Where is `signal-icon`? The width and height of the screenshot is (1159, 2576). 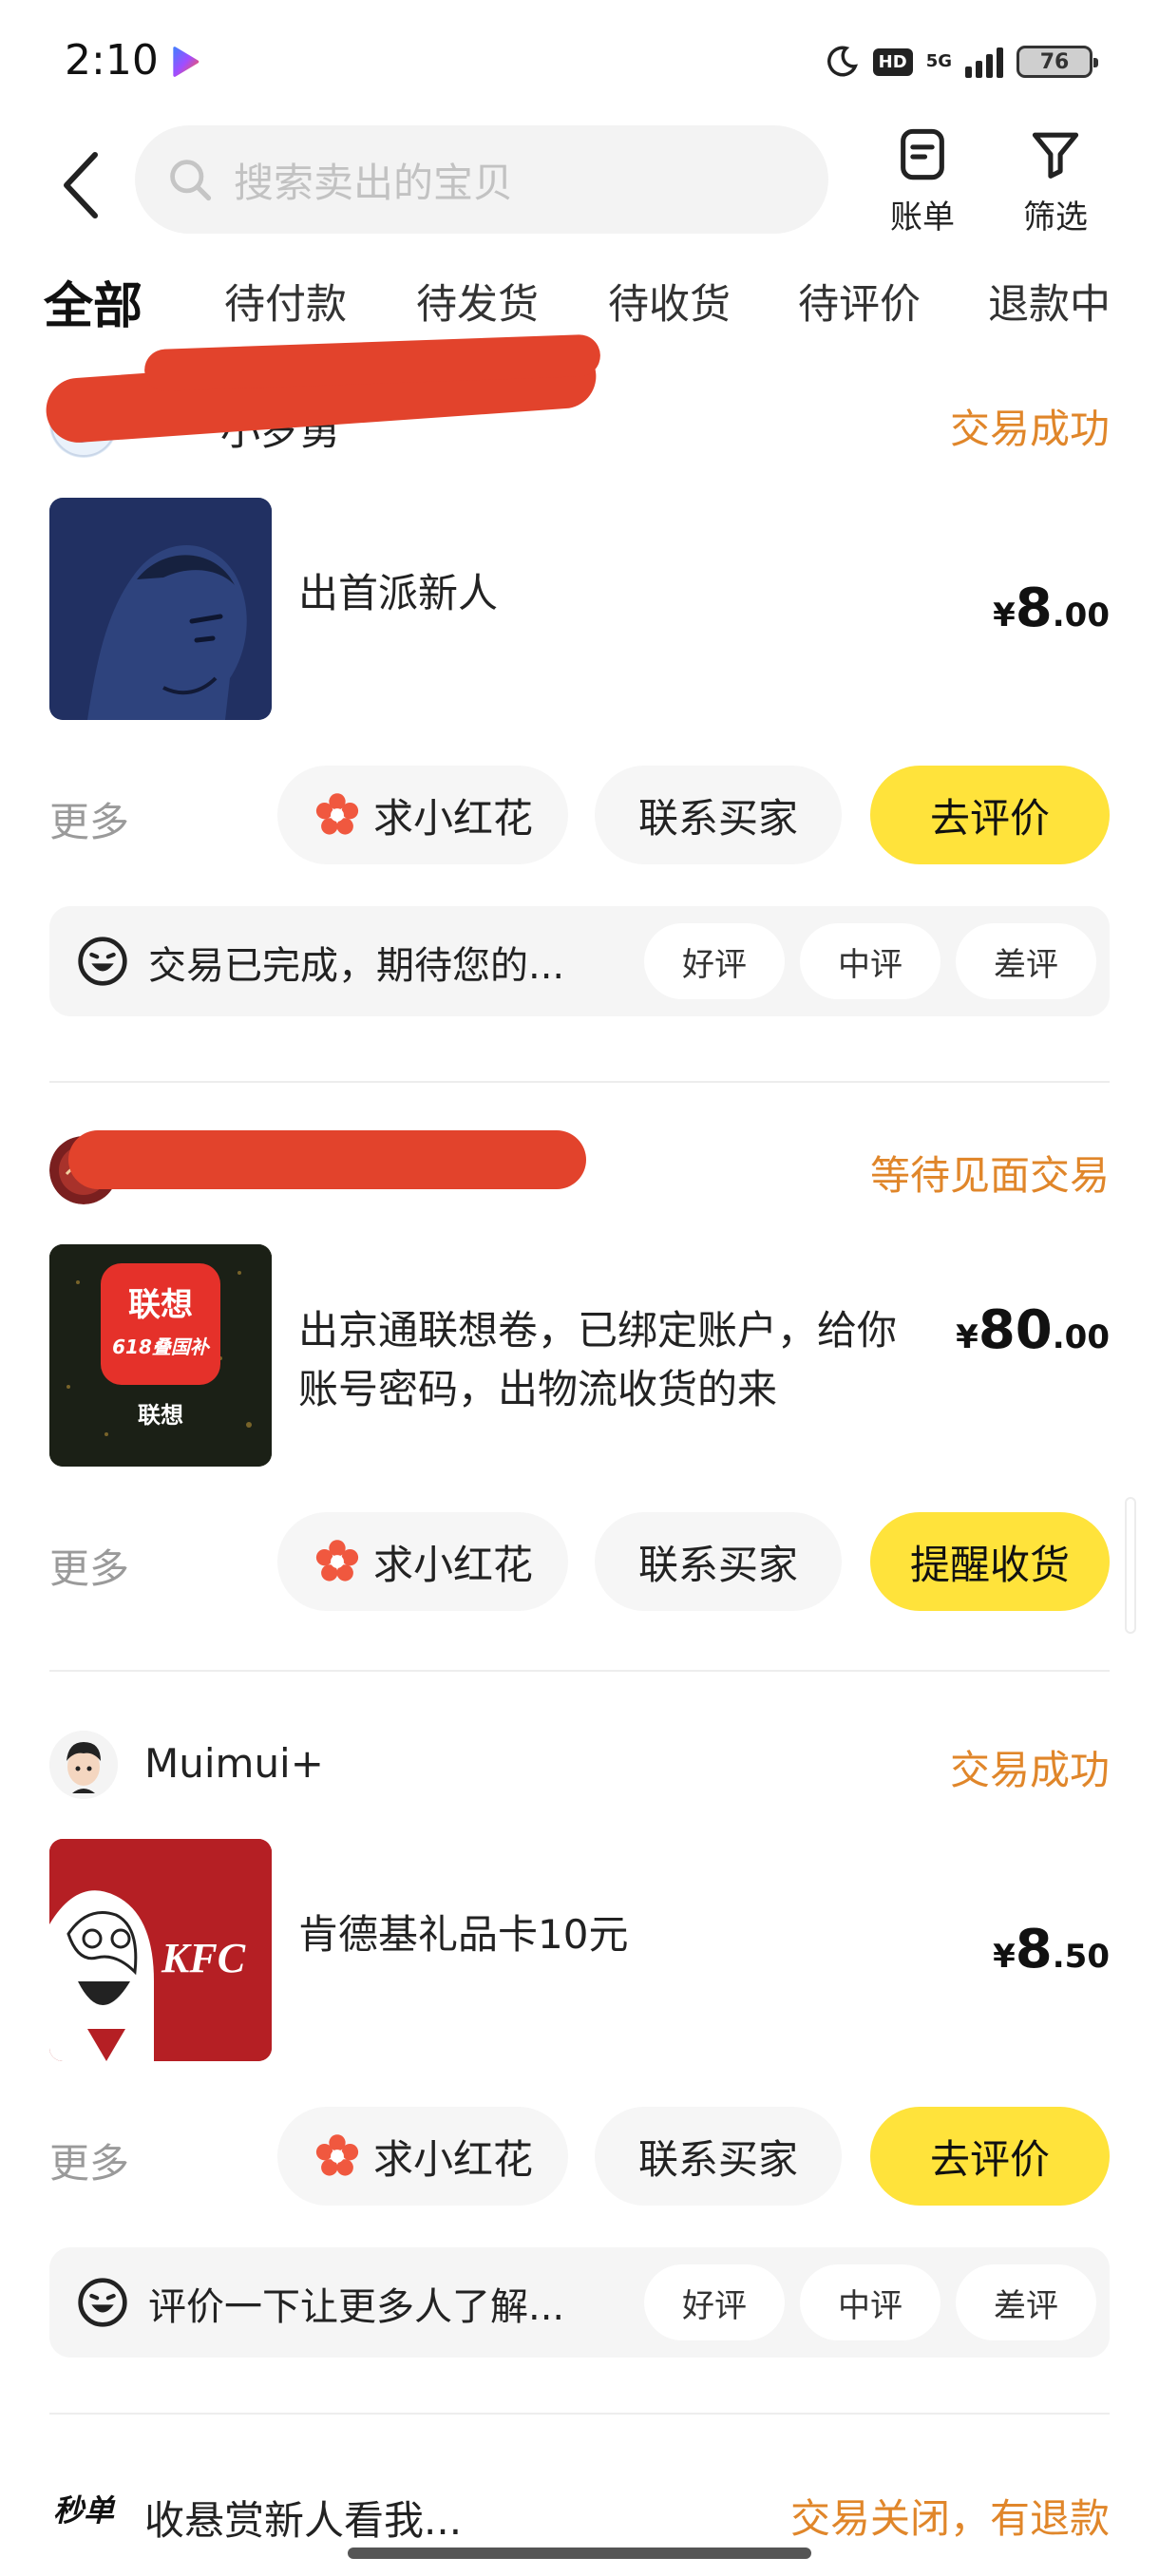
signal-icon is located at coordinates (984, 62).